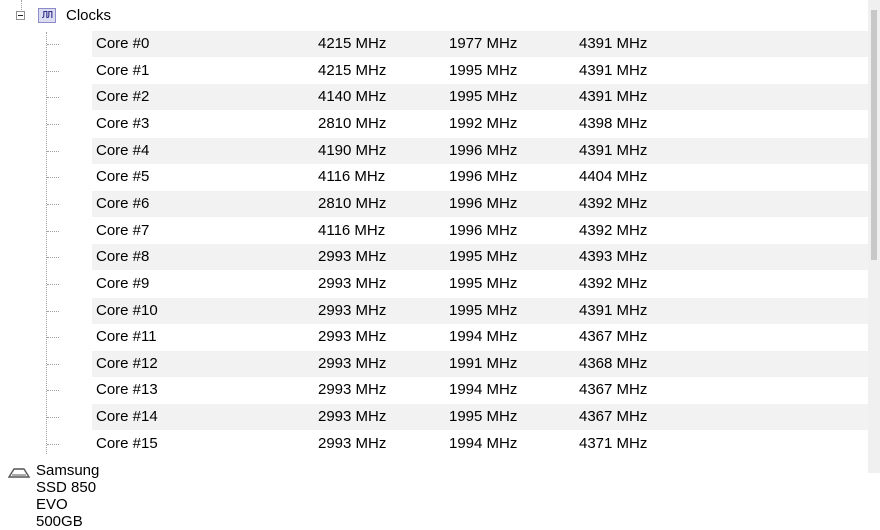  I want to click on max-value: 4393 MHz, so click(613, 257).